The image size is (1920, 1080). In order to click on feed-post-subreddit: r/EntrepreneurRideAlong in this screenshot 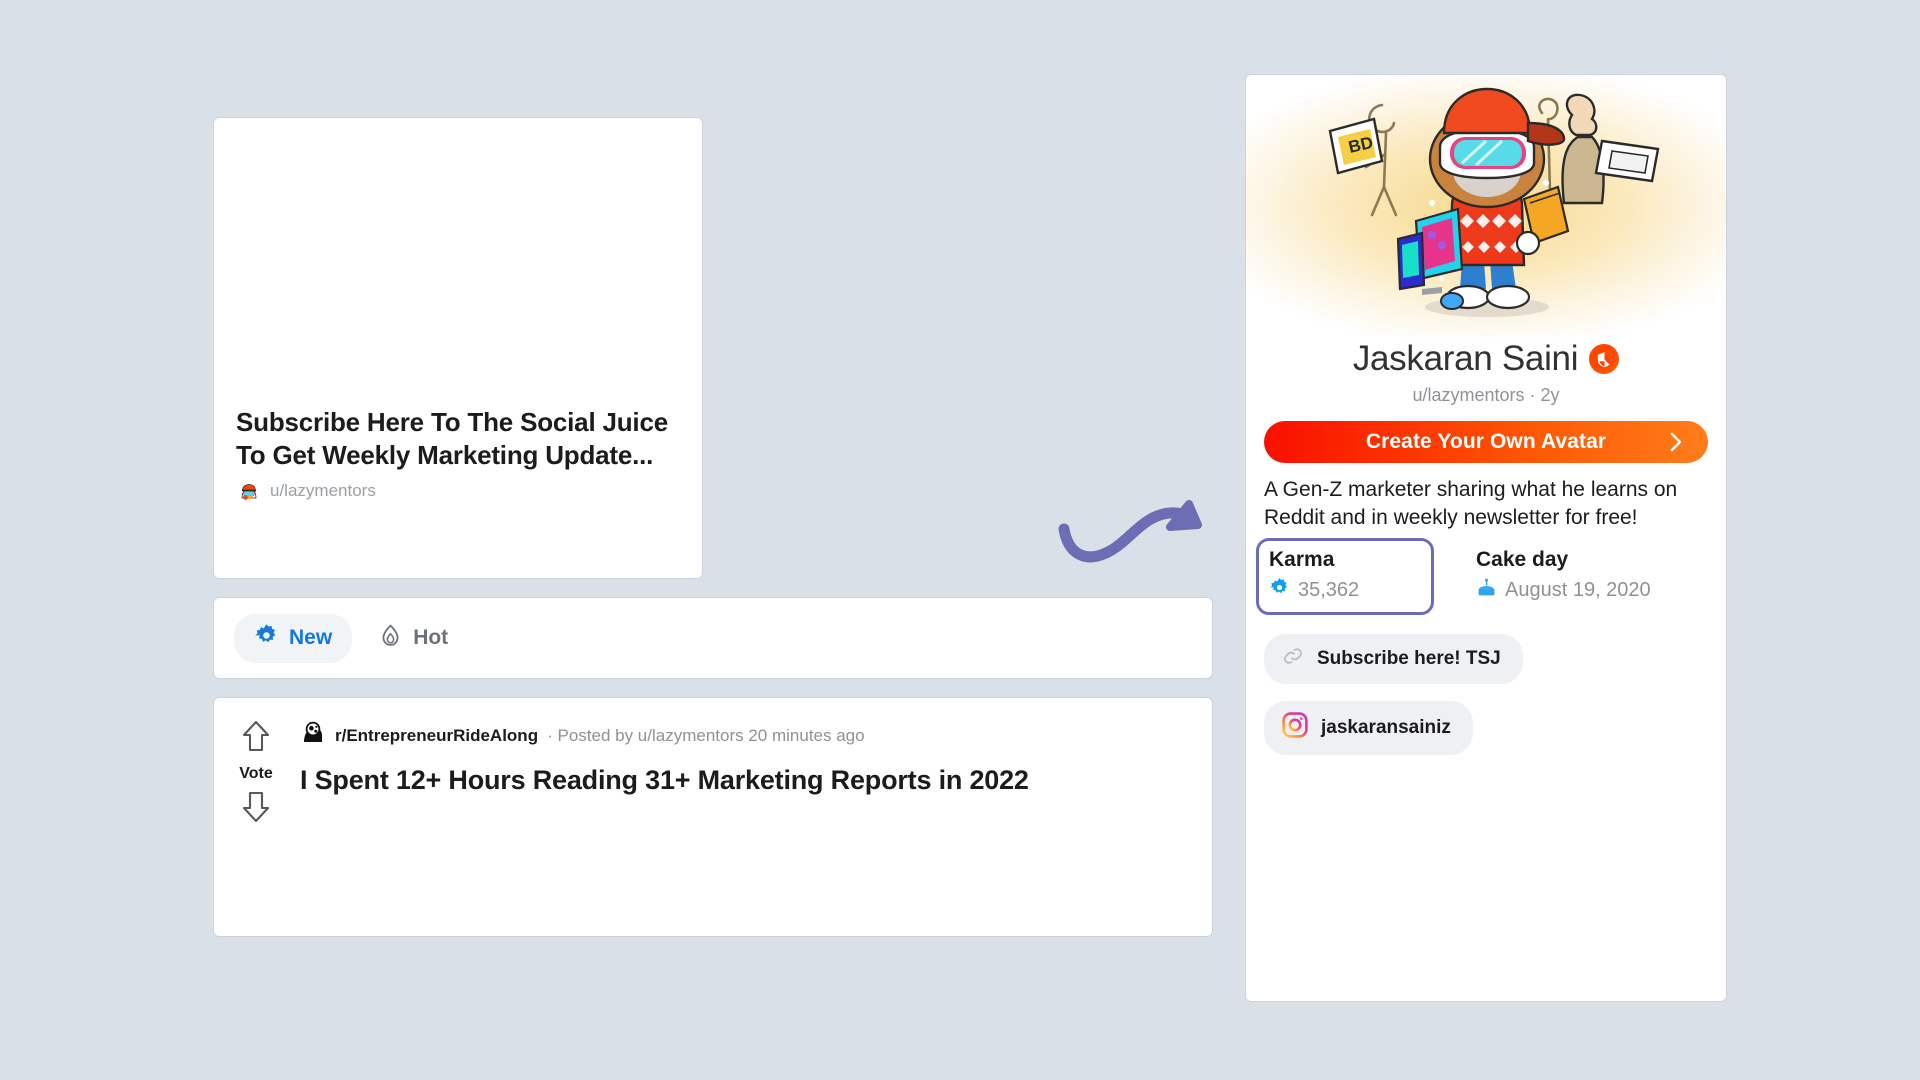, I will do `click(436, 736)`.